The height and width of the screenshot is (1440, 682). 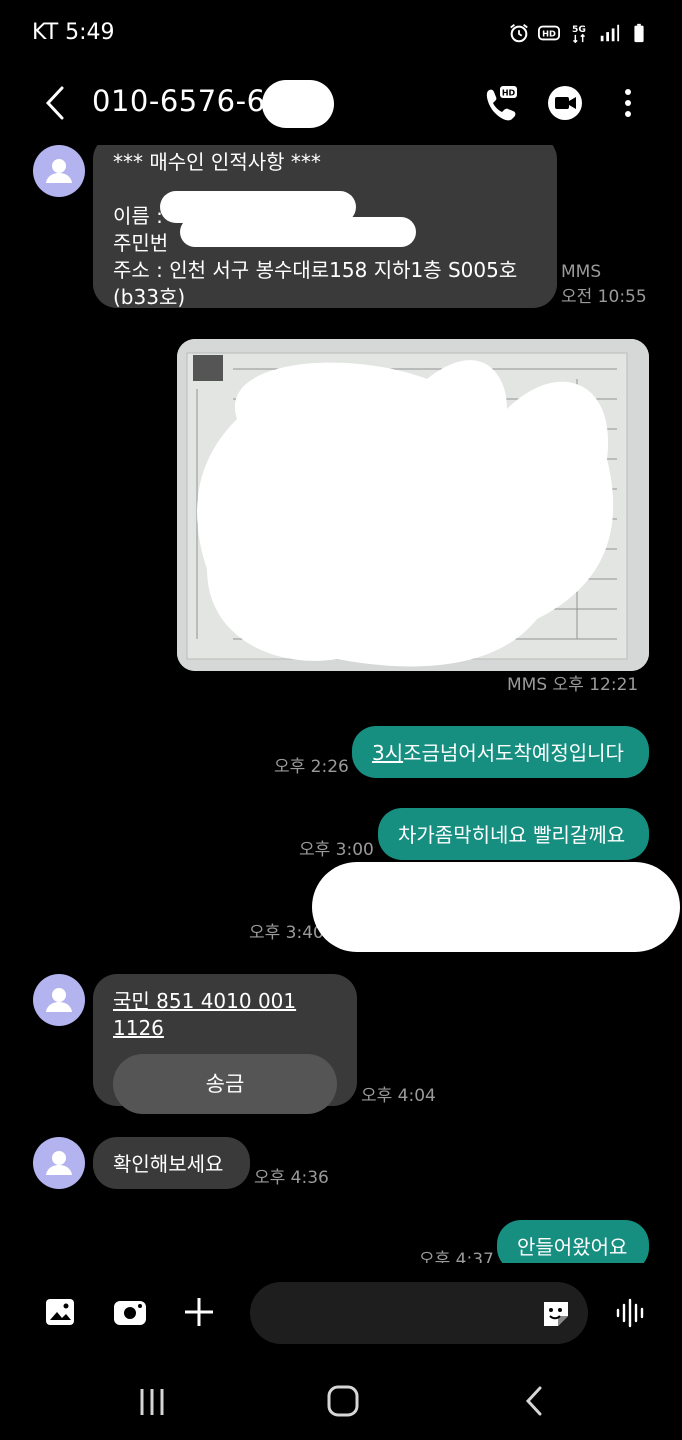 I want to click on message-bubble: 3시조금넘어서도착예정입니다, so click(x=500, y=752).